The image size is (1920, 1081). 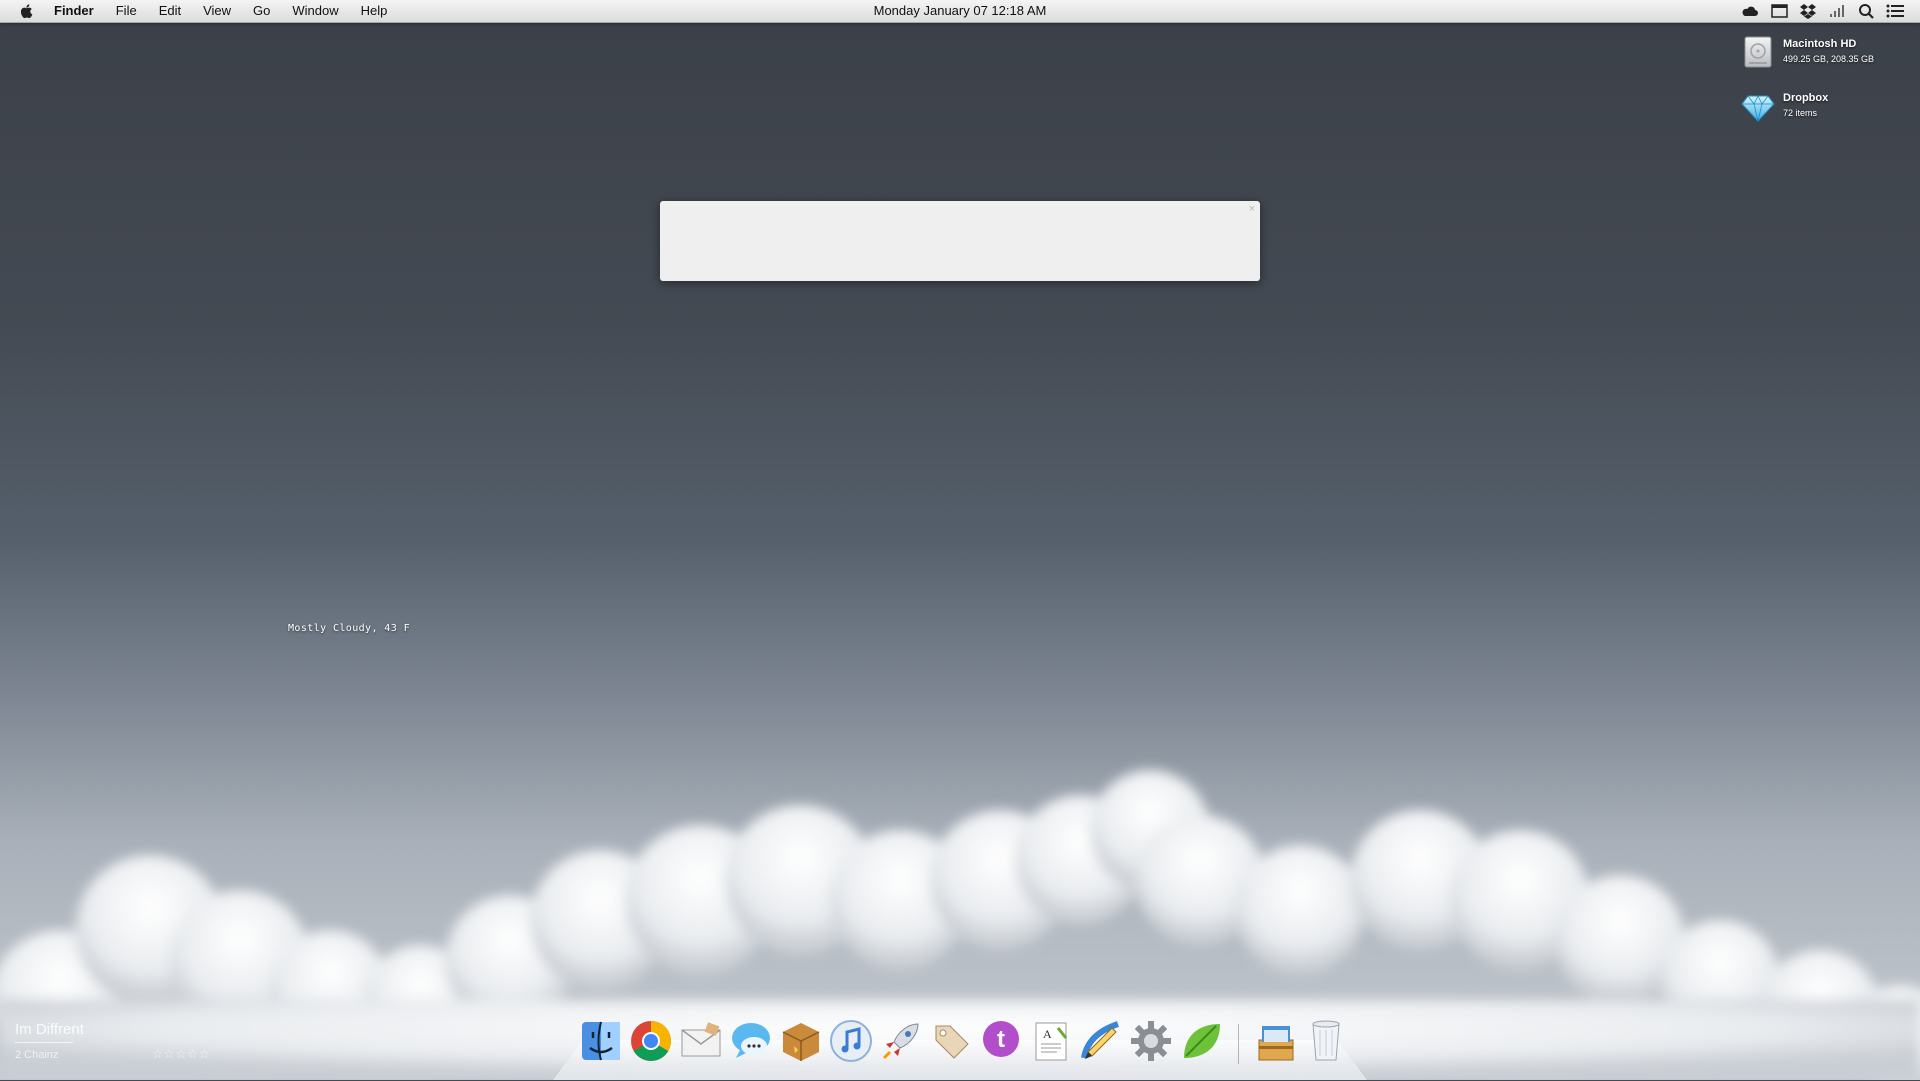 I want to click on mail-icon, so click(x=701, y=1041).